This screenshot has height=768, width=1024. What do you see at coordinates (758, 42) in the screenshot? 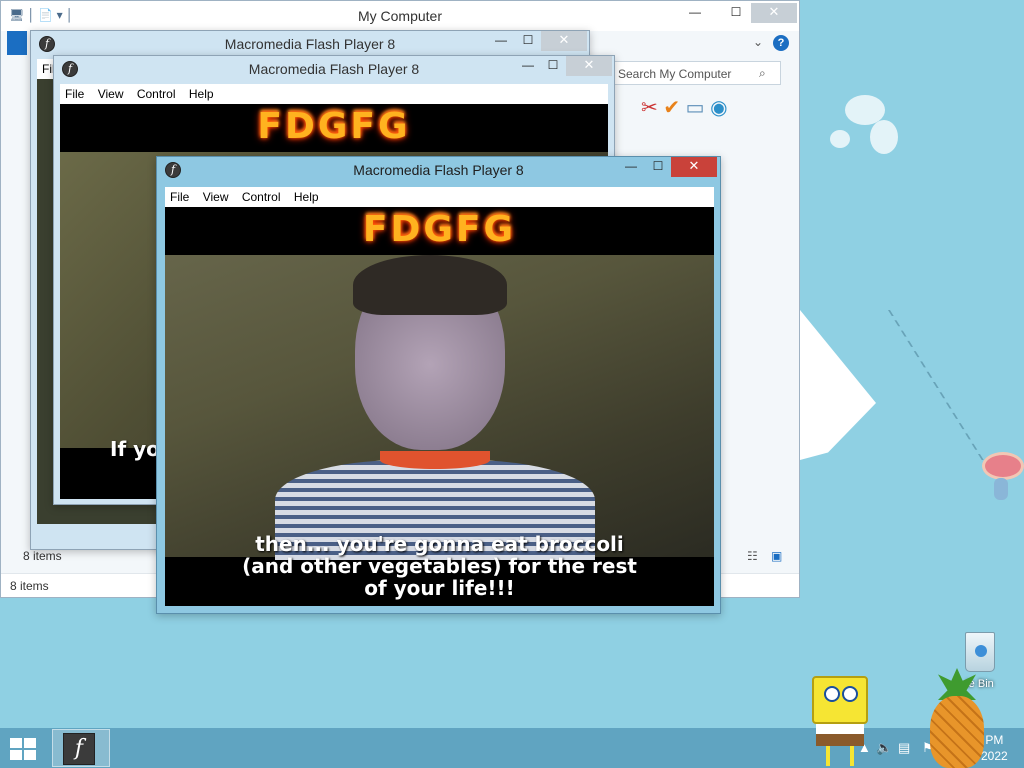
I see `chevron-down-icon: ⌄` at bounding box center [758, 42].